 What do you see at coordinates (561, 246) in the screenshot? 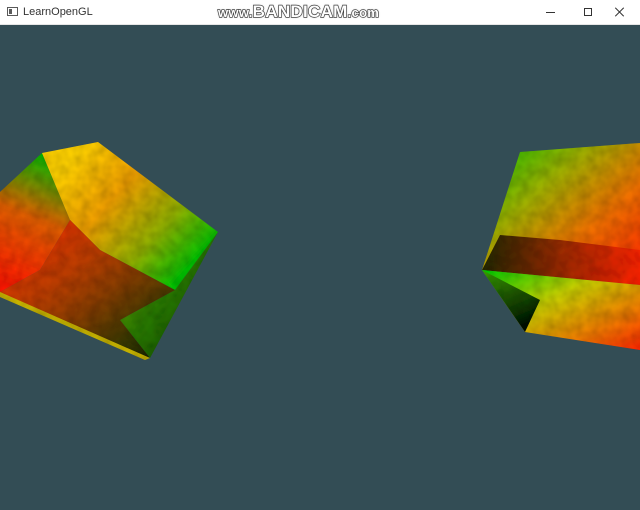
I see `right-cube` at bounding box center [561, 246].